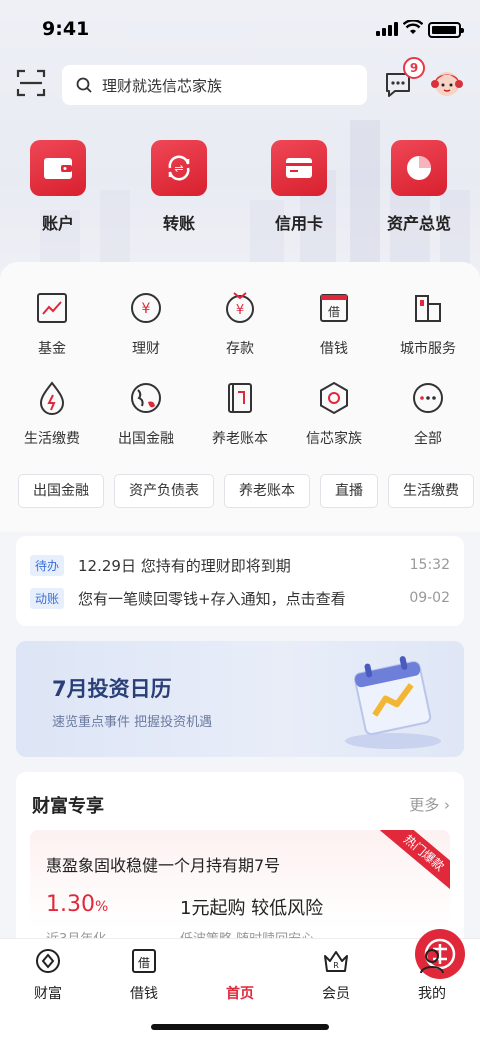 This screenshot has width=480, height=1039. Describe the element at coordinates (240, 439) in the screenshot. I see `service-label: 养老账本` at that location.